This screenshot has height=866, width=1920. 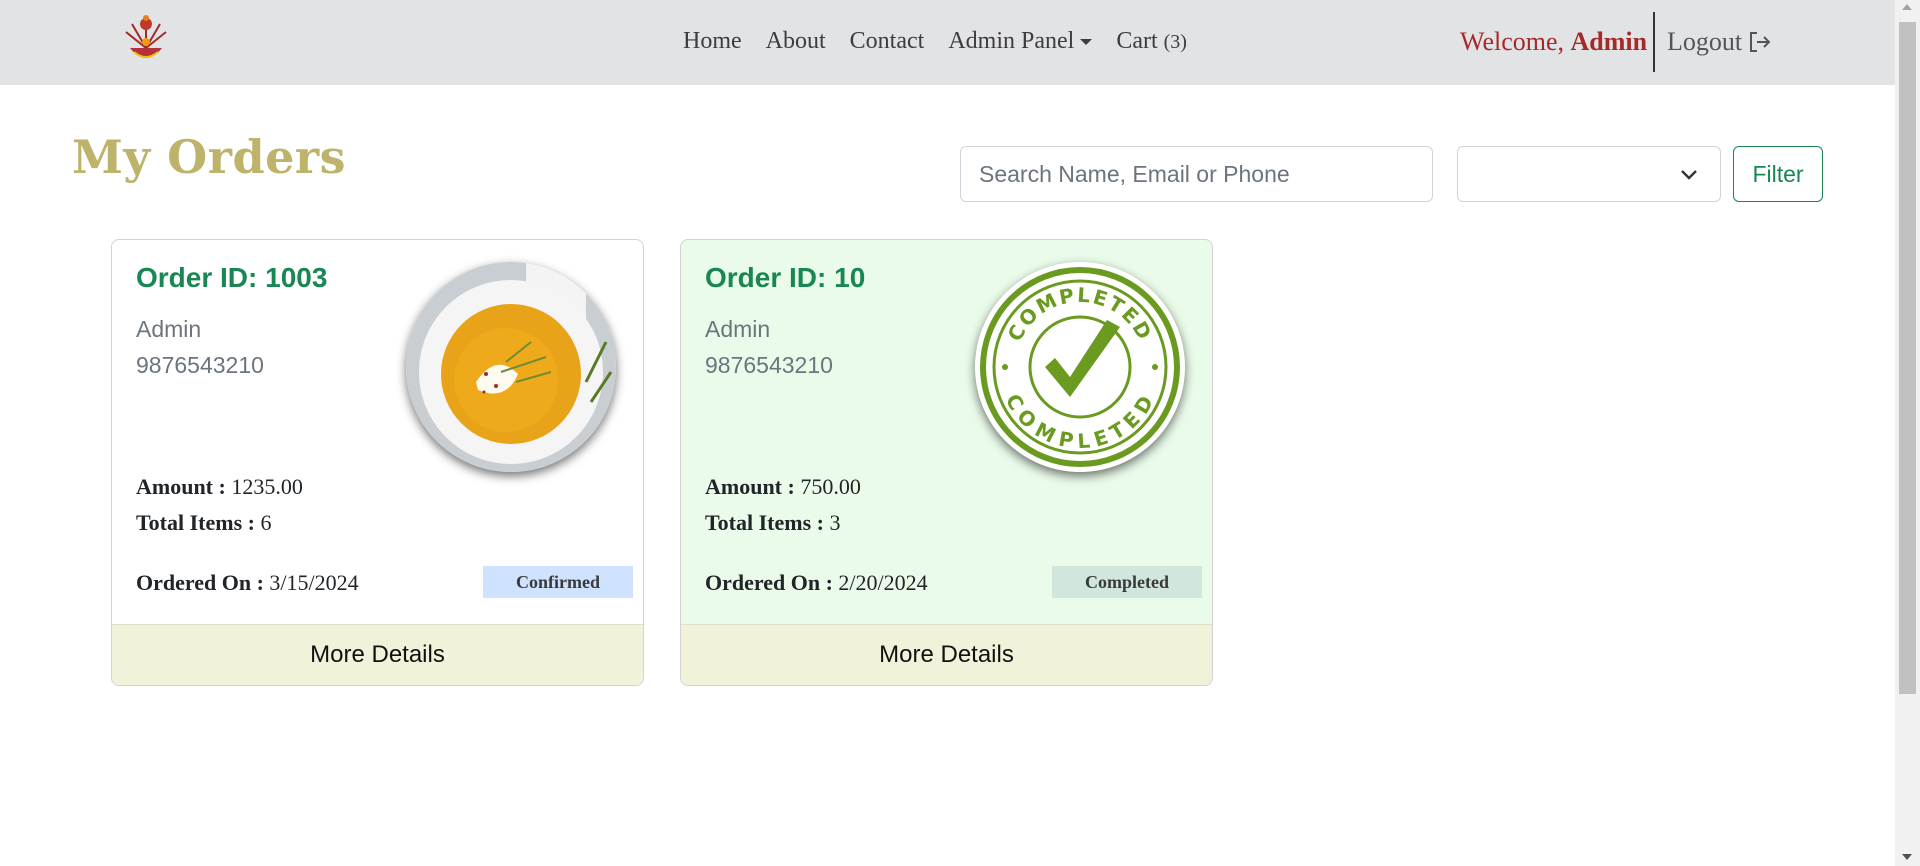 What do you see at coordinates (1086, 42) in the screenshot?
I see `caret-down-icon` at bounding box center [1086, 42].